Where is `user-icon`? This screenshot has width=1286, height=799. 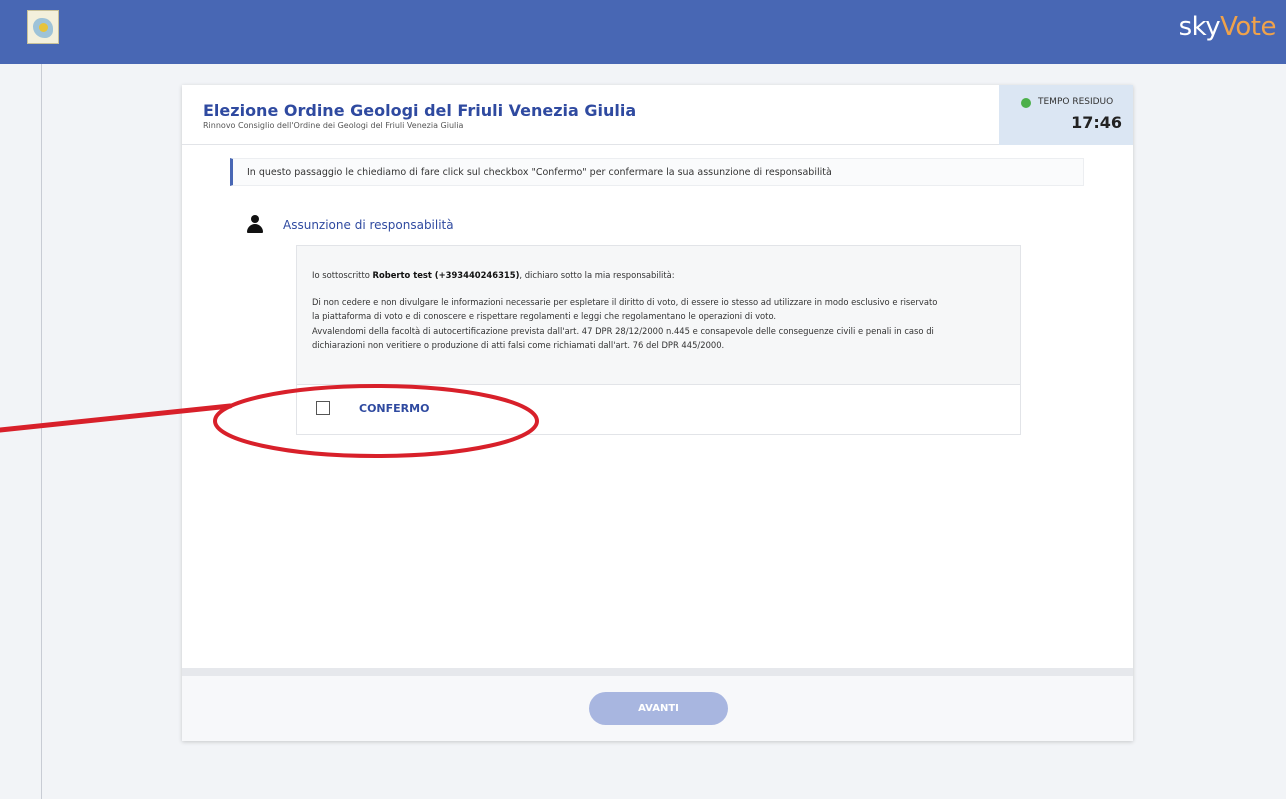
user-icon is located at coordinates (255, 224).